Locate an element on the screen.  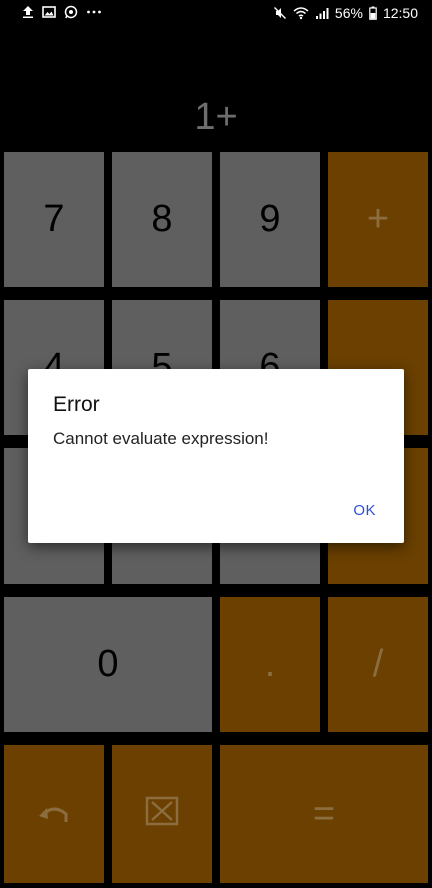
wifi-icon is located at coordinates (301, 13).